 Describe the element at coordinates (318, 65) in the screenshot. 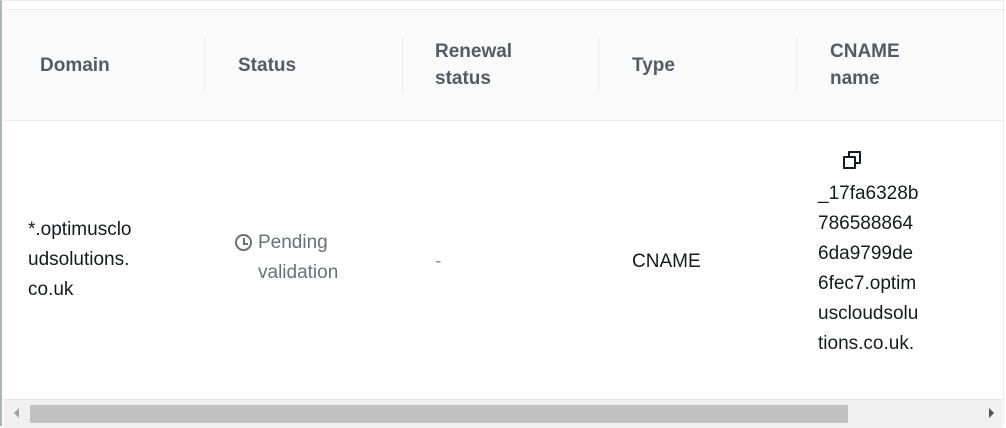

I see `column-header-status: Status` at that location.